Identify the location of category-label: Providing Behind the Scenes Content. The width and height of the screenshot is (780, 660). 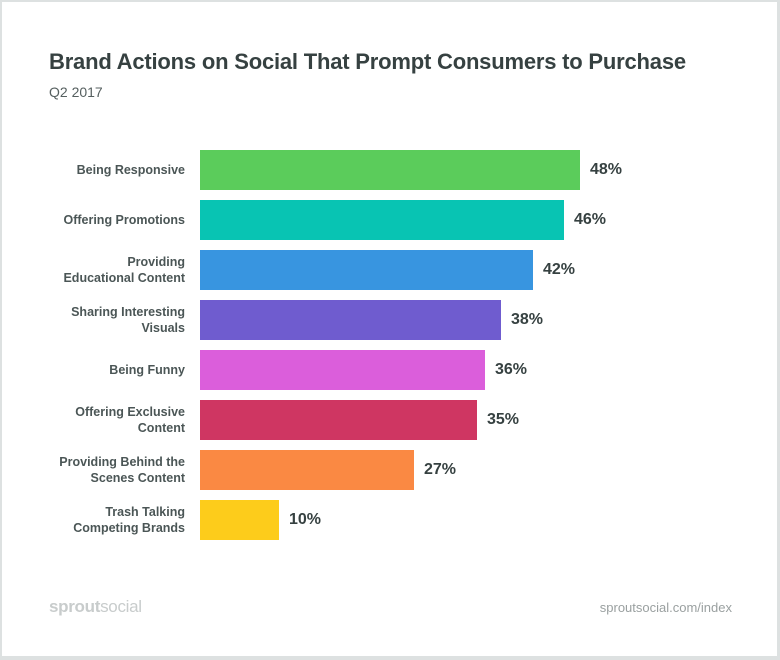
(92, 470).